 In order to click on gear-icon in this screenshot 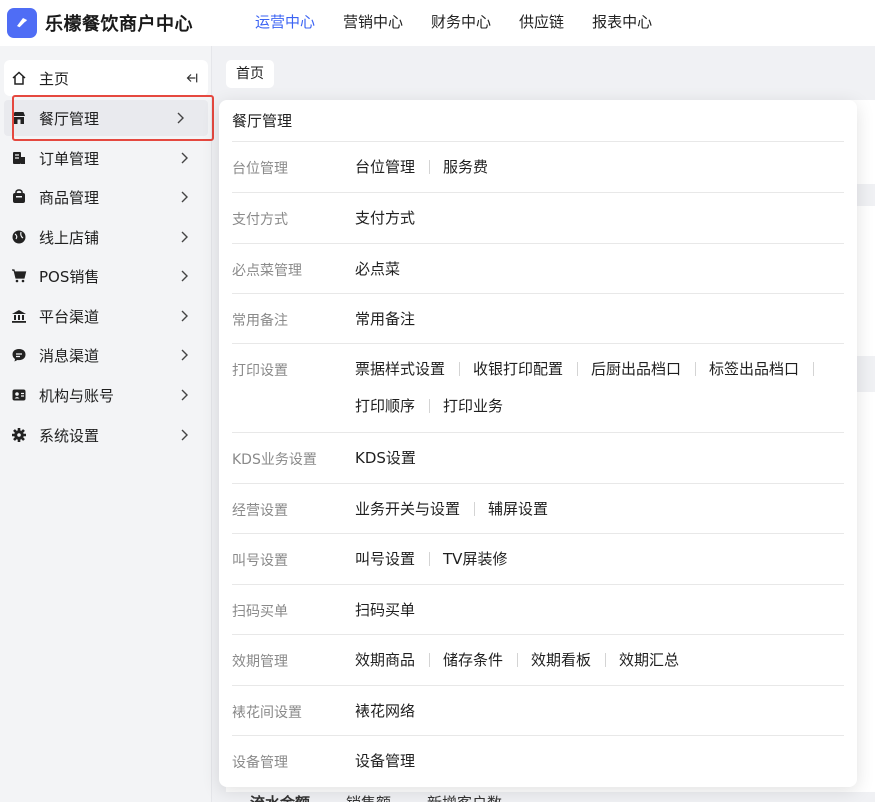, I will do `click(19, 435)`.